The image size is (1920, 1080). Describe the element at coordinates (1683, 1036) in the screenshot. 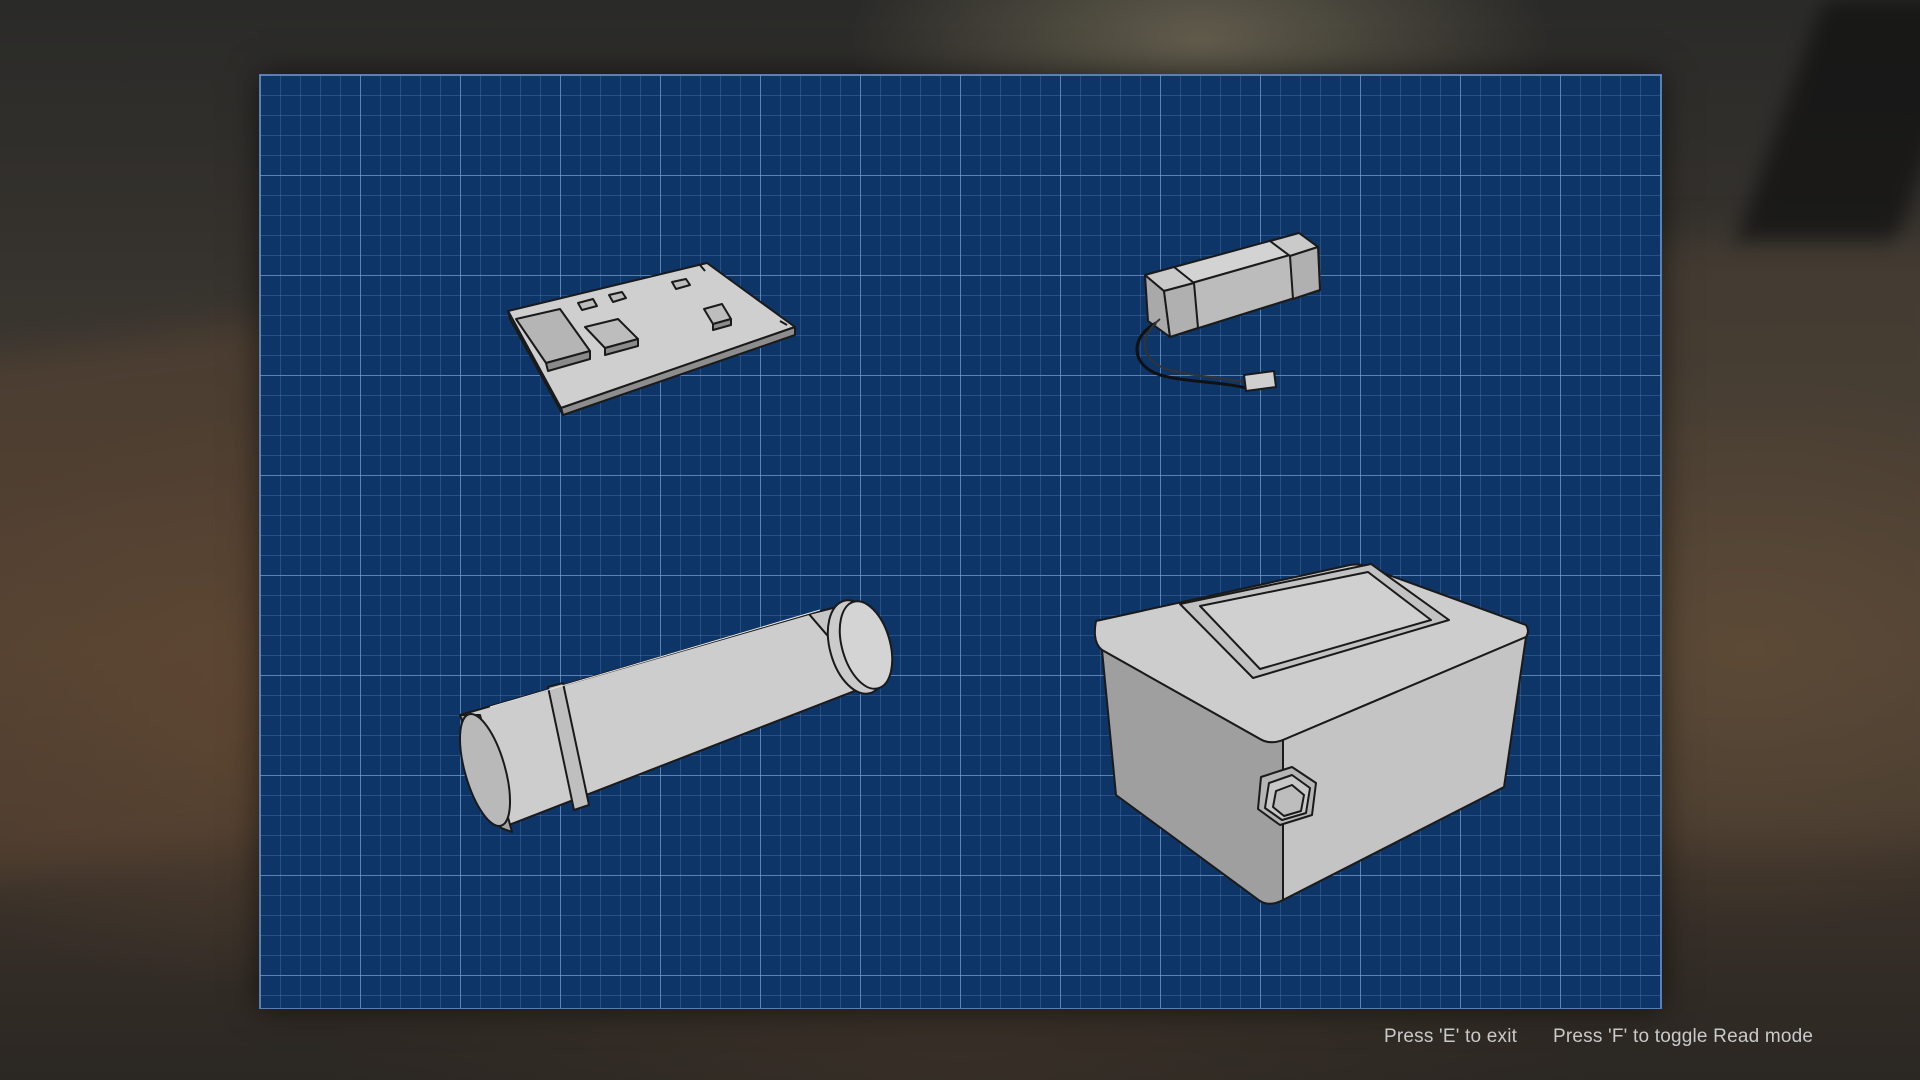

I see `read-mode-hint: Press 'F' to toggle Read mode` at that location.